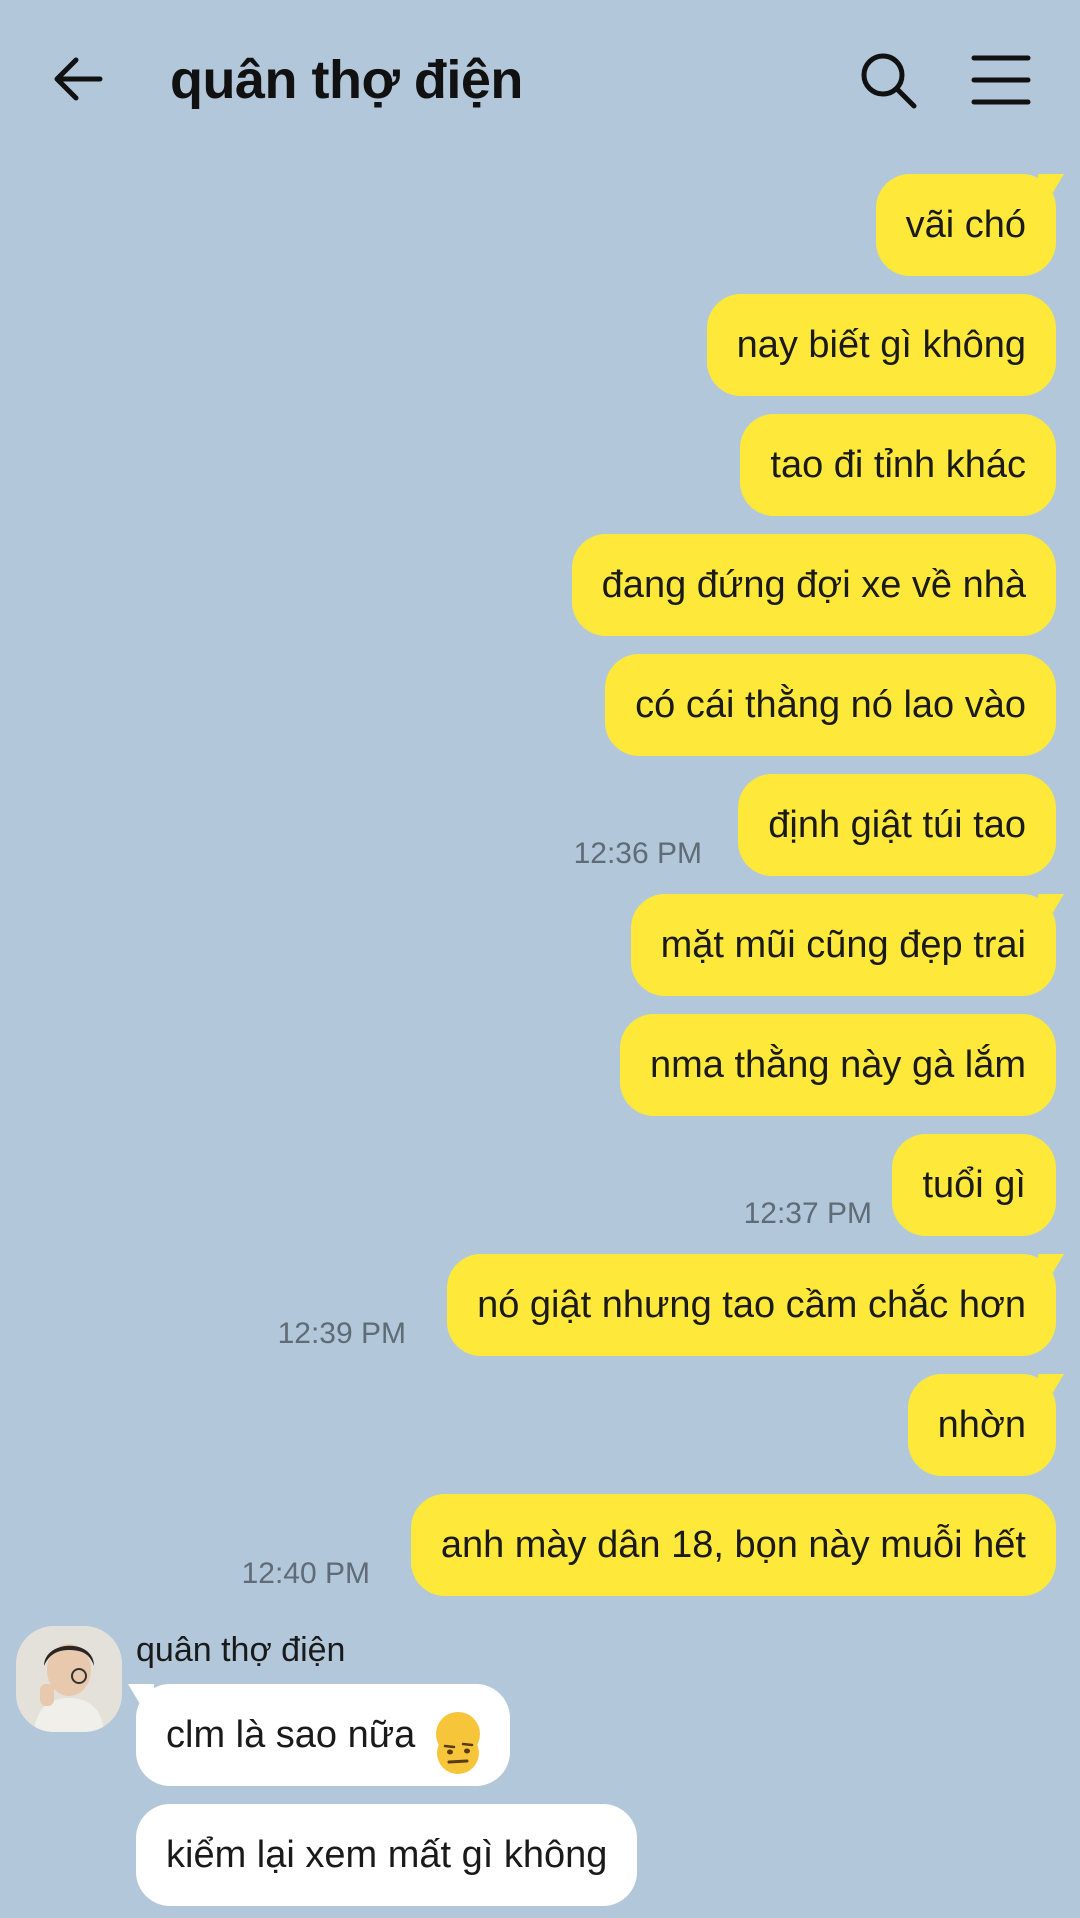  I want to click on message-row: nhờn, so click(540, 1425).